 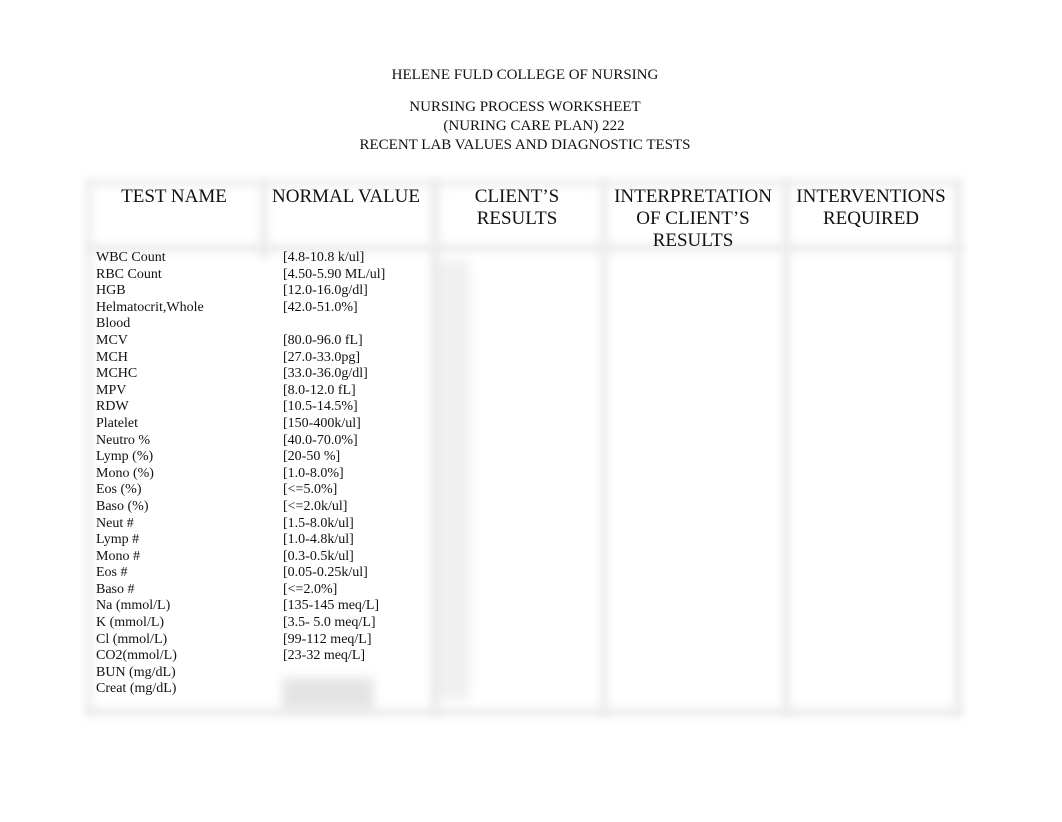 What do you see at coordinates (276, 623) in the screenshot?
I see `table-row: K (mmol/L) [3.5- 5.0 meq/L]` at bounding box center [276, 623].